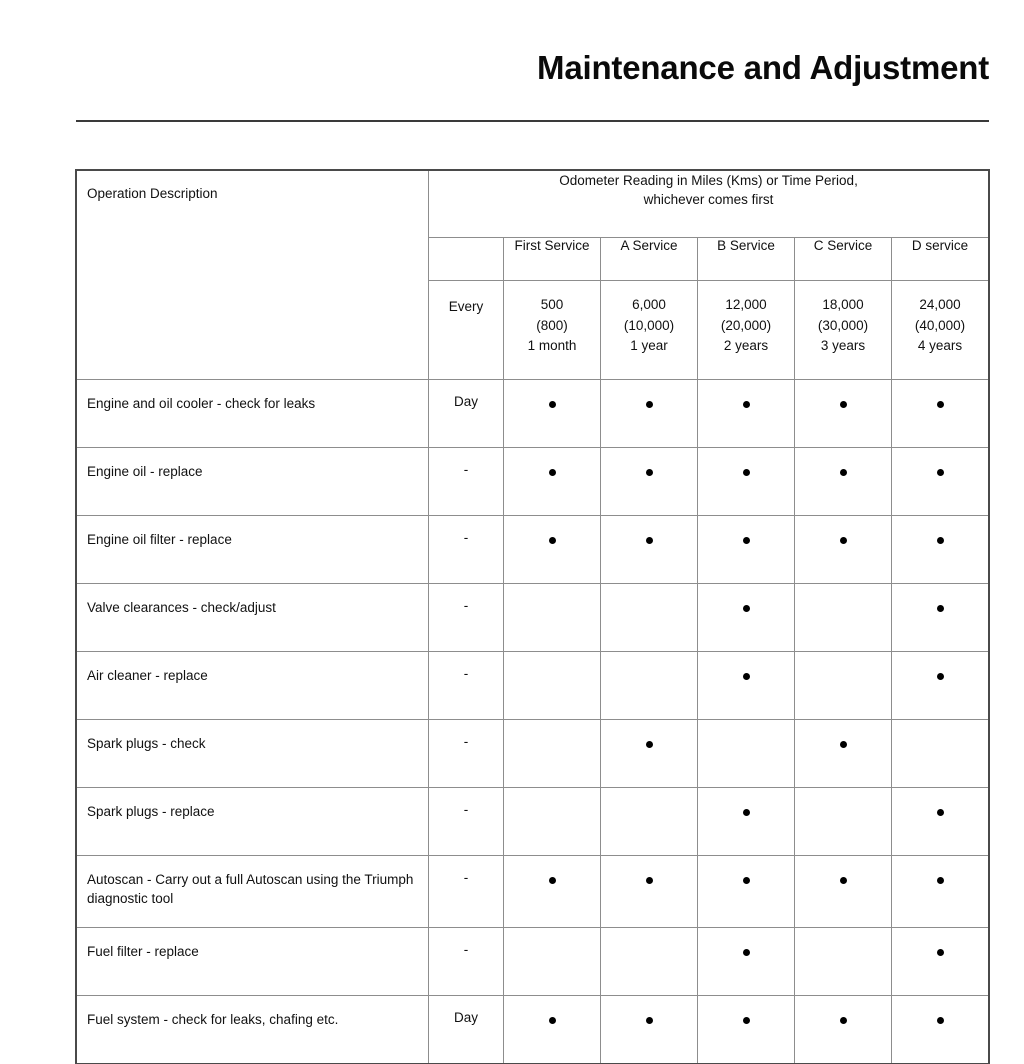  What do you see at coordinates (940, 259) in the screenshot?
I see `column-header-d-service: D service` at bounding box center [940, 259].